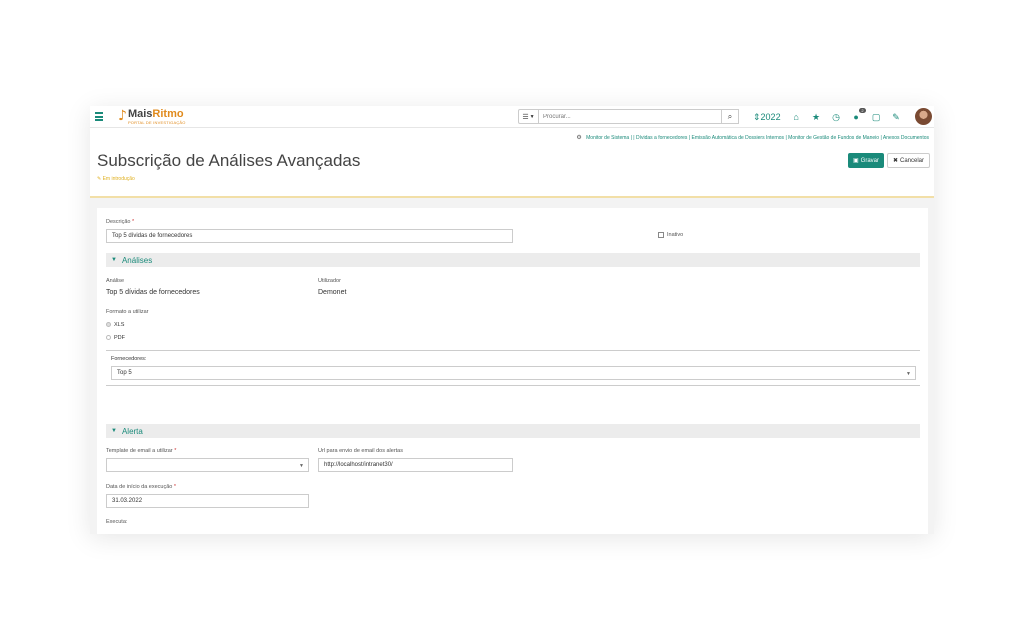  I want to click on breadcrumb-item: Emissão Automática de Dossiers Internos, so click(738, 138).